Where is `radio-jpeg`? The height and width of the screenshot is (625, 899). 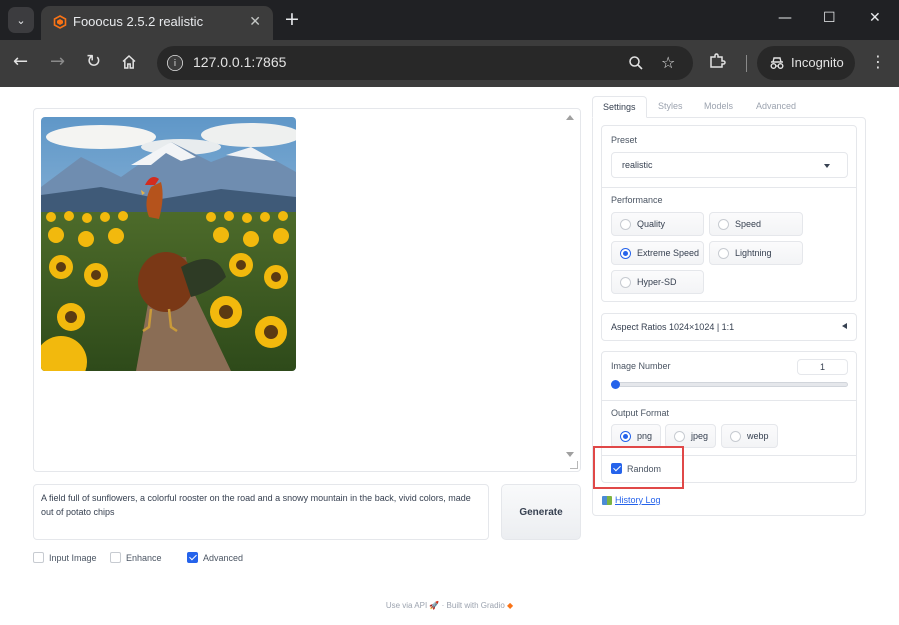
radio-jpeg is located at coordinates (679, 436).